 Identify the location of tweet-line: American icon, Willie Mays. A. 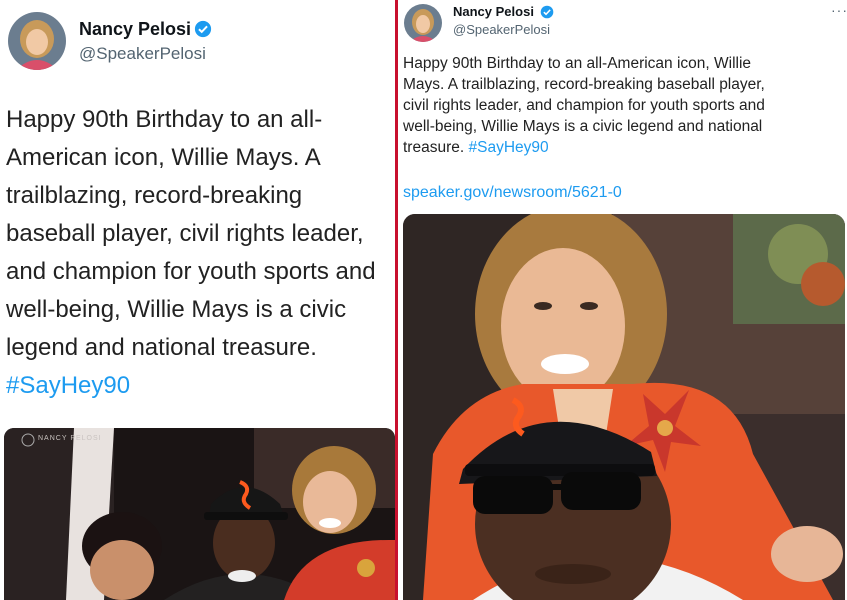
(163, 157).